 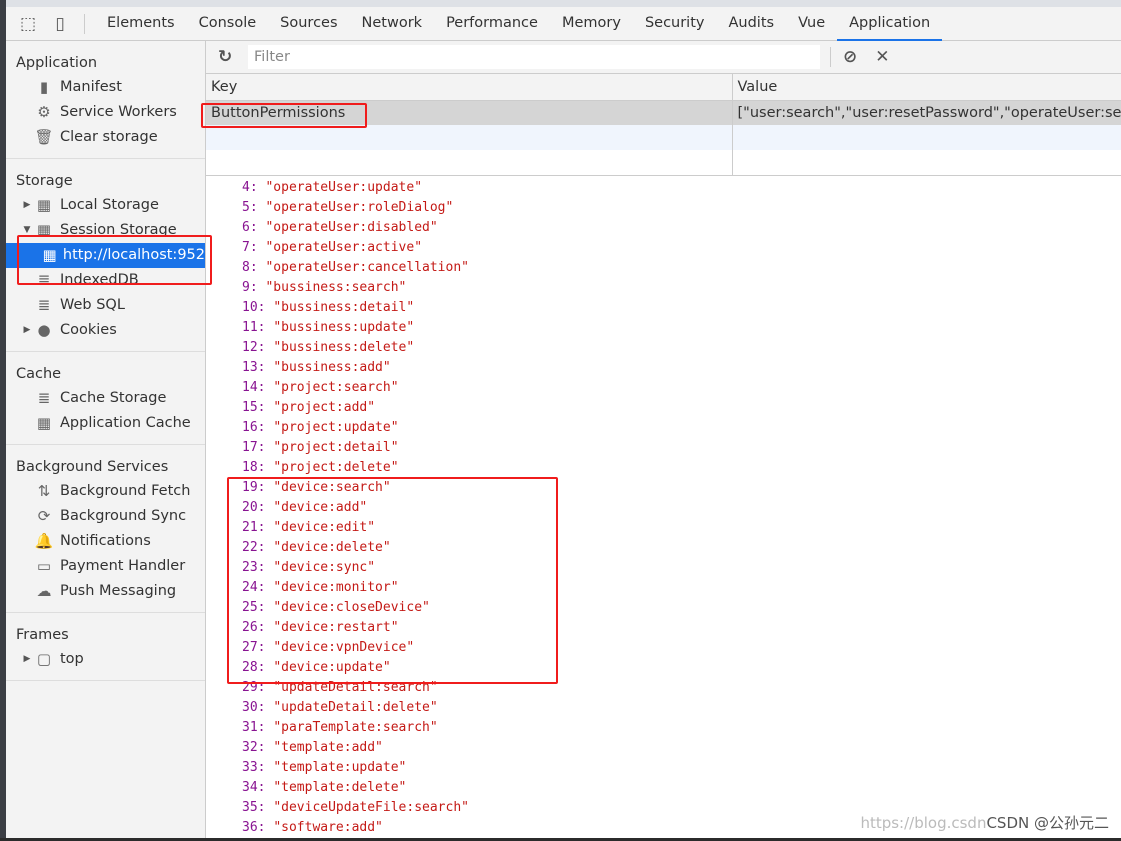 What do you see at coordinates (308, 24) in the screenshot?
I see `tab-sources: Sources` at bounding box center [308, 24].